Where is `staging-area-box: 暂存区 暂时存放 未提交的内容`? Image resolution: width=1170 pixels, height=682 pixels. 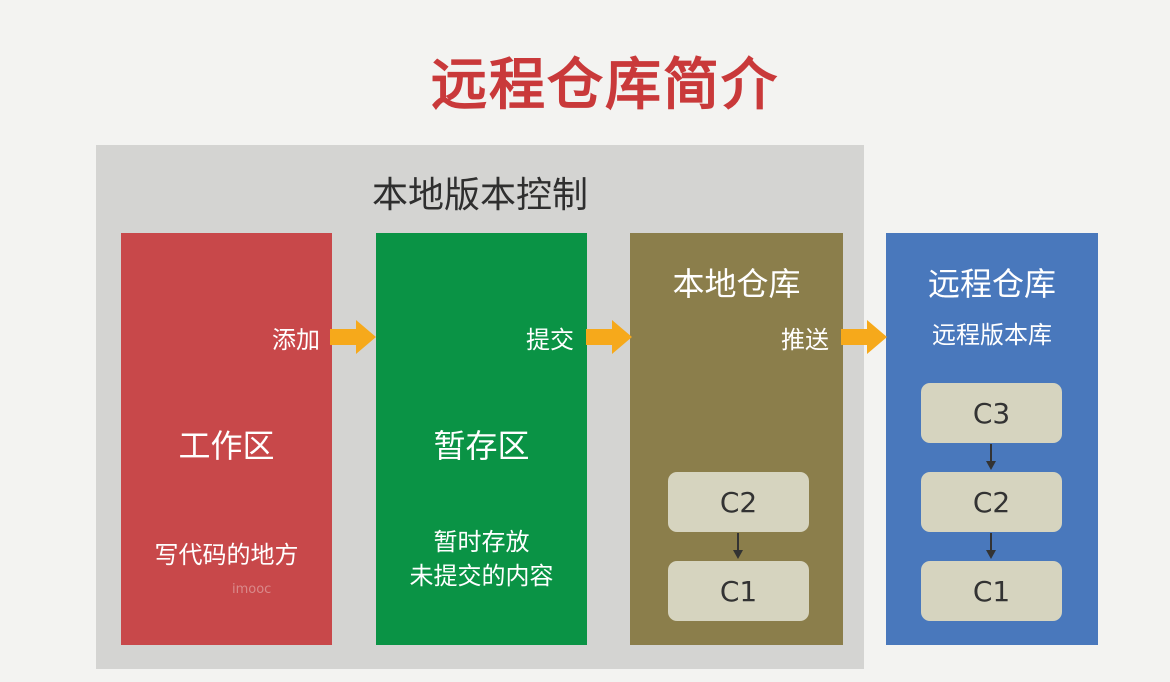 staging-area-box: 暂存区 暂时存放 未提交的内容 is located at coordinates (481, 439).